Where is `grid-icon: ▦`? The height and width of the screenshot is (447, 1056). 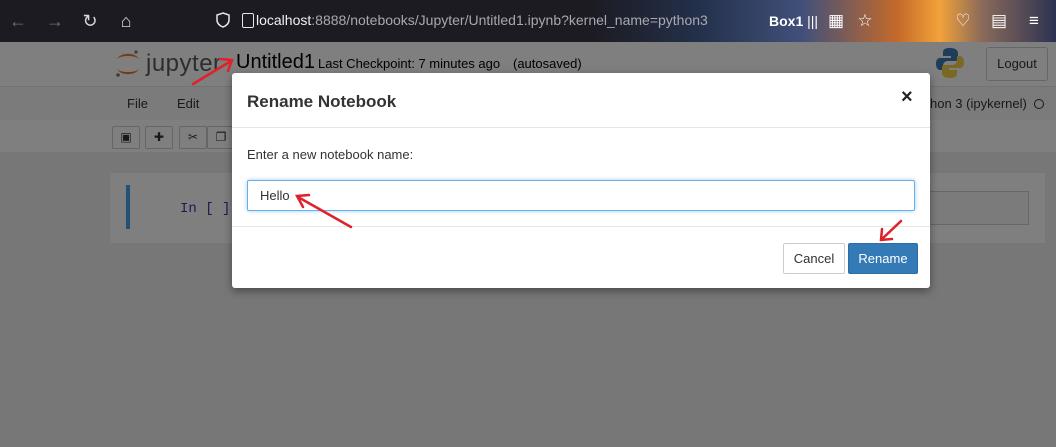 grid-icon: ▦ is located at coordinates (836, 21).